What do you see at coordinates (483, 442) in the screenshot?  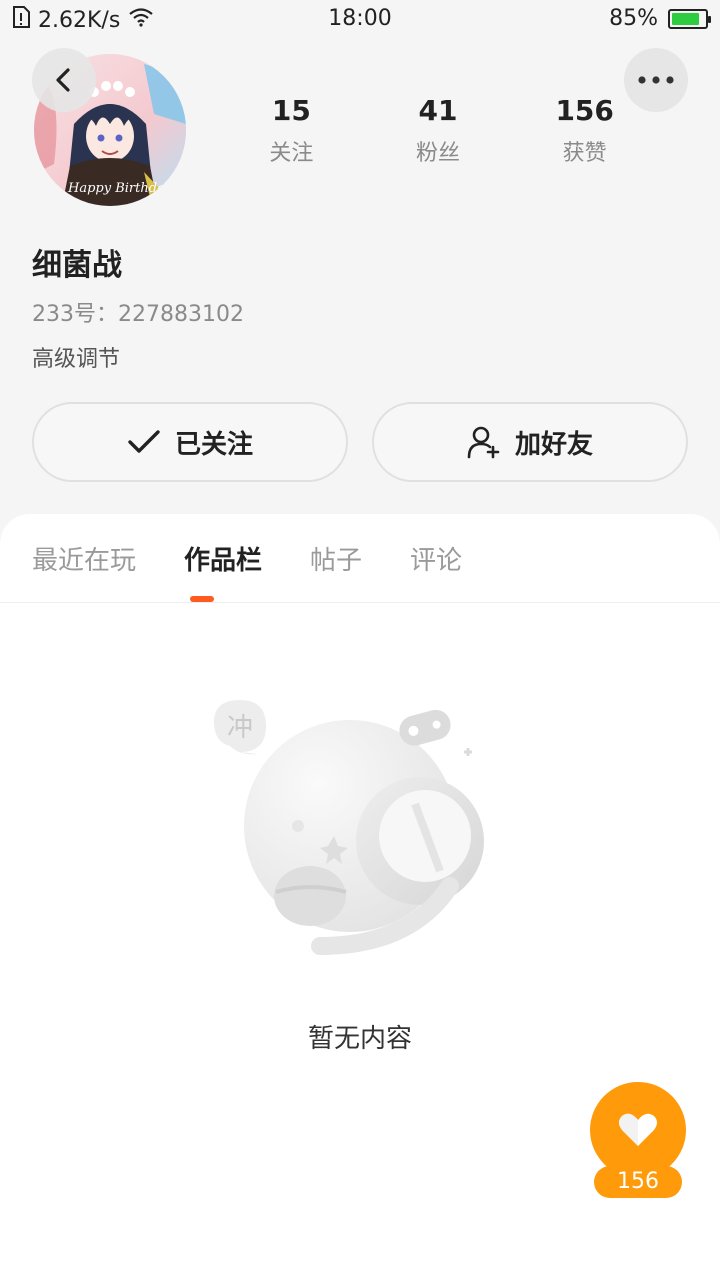 I see `add-user-icon` at bounding box center [483, 442].